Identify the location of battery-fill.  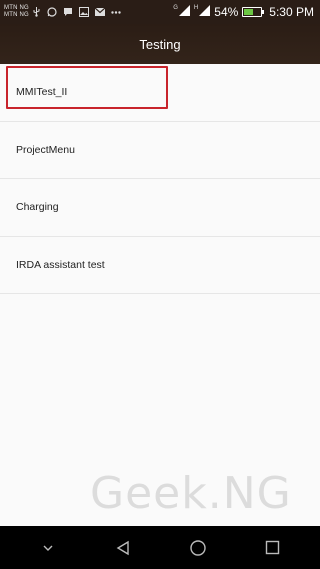
(248, 12).